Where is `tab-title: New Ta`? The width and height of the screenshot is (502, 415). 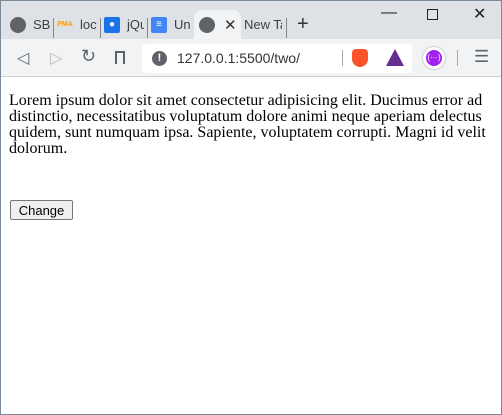 tab-title: New Ta is located at coordinates (263, 24).